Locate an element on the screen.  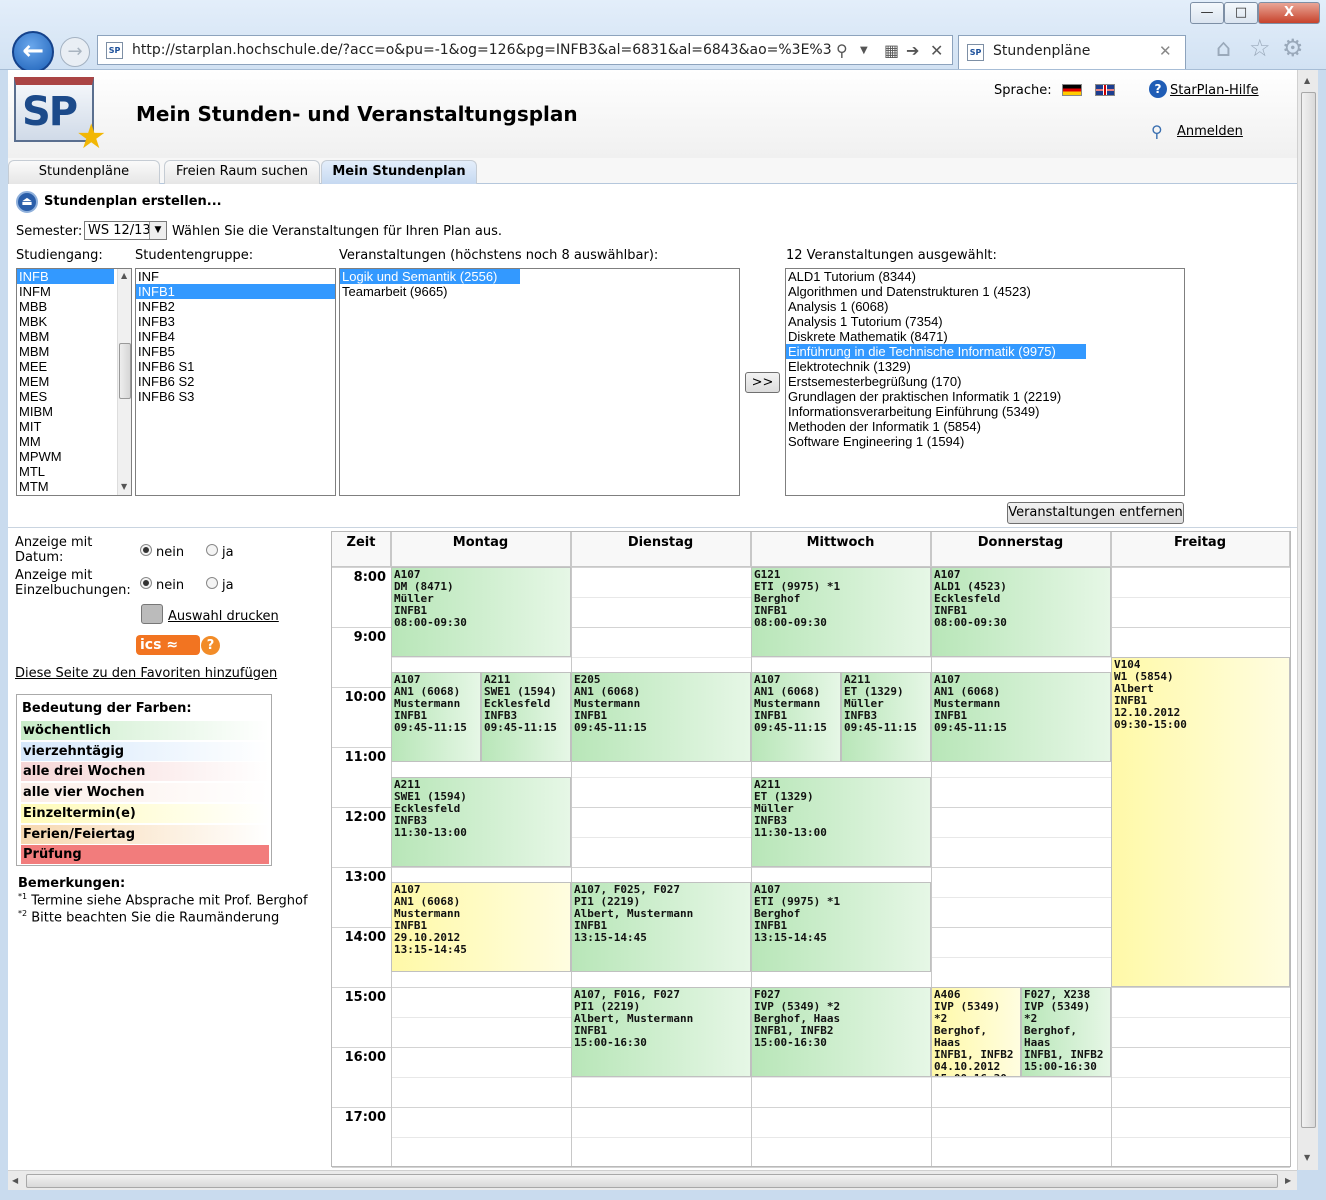
home-icon: ⌂ is located at coordinates (1223, 48).